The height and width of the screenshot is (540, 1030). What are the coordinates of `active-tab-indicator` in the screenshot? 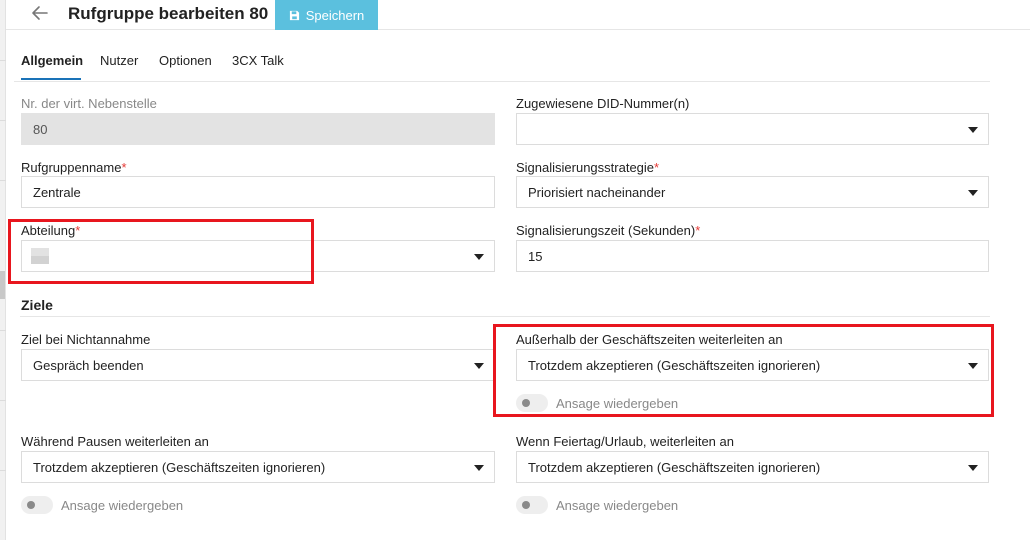 It's located at (51, 79).